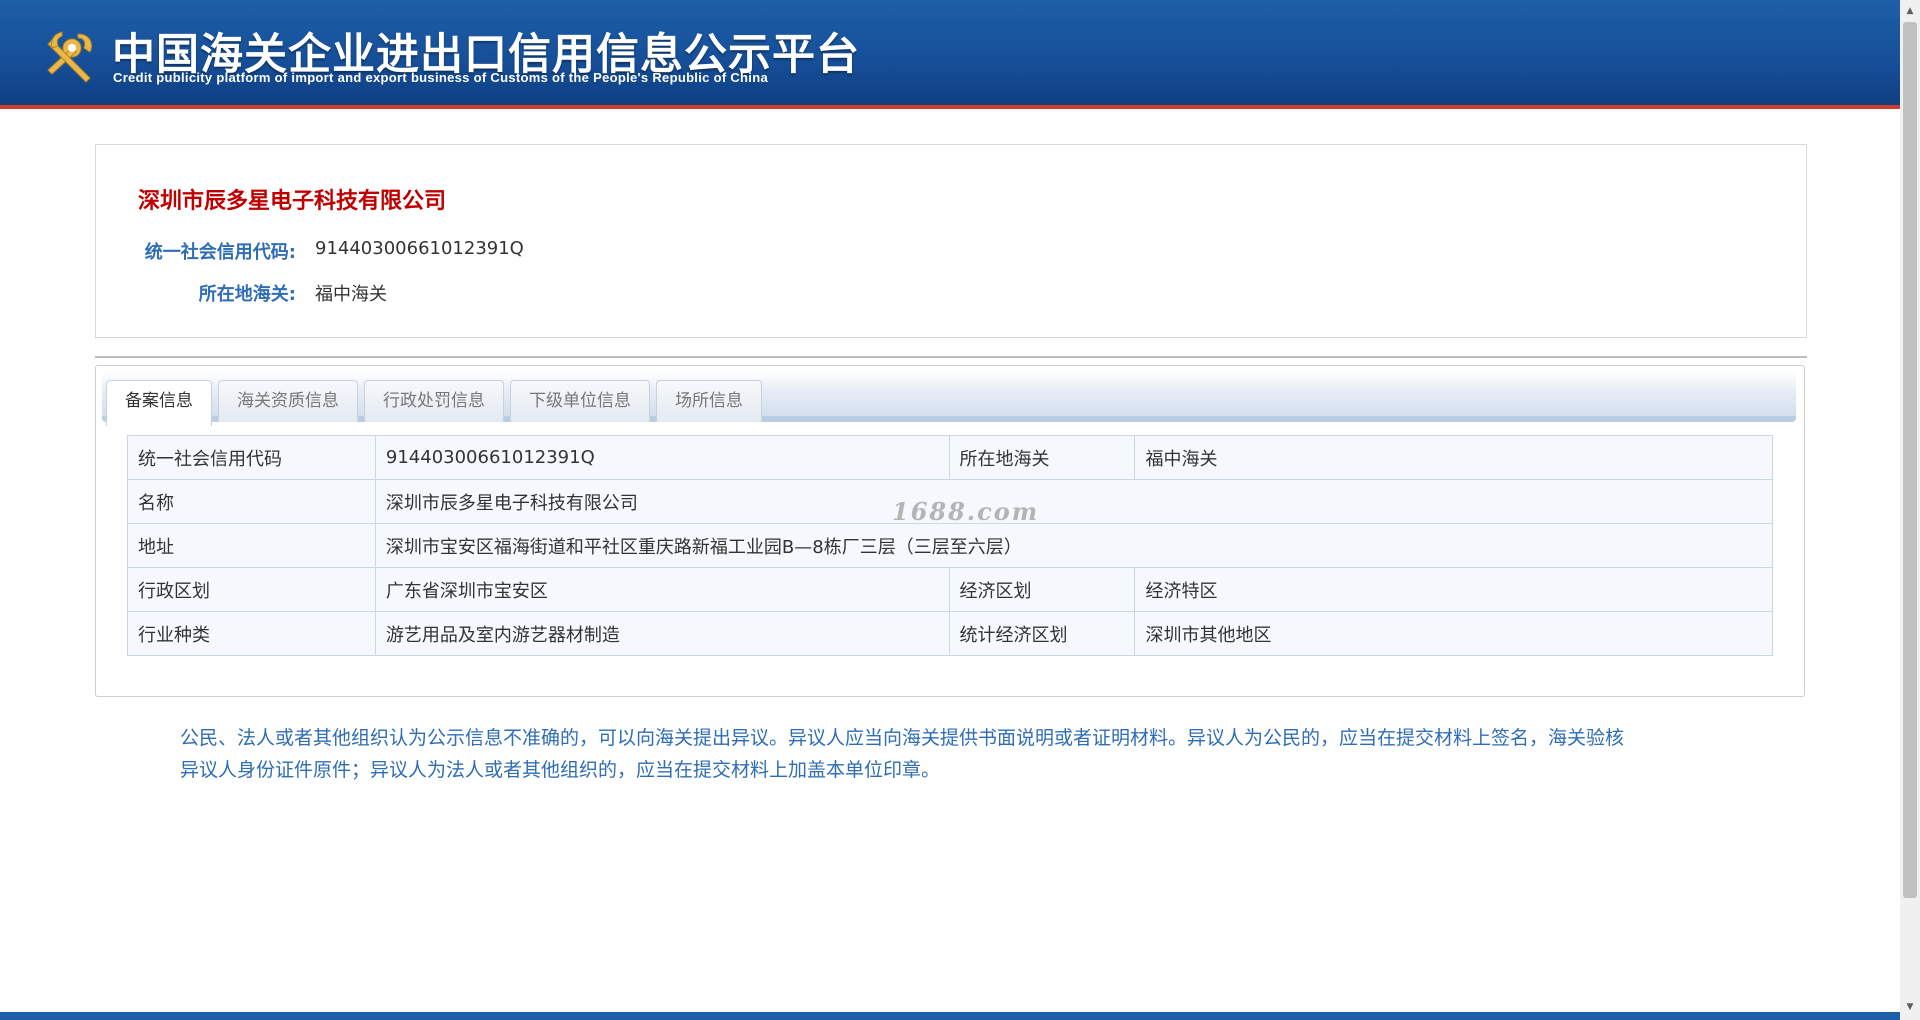 This screenshot has width=1920, height=1020. Describe the element at coordinates (1042, 457) in the screenshot. I see `cell-label: 所在地海关` at that location.